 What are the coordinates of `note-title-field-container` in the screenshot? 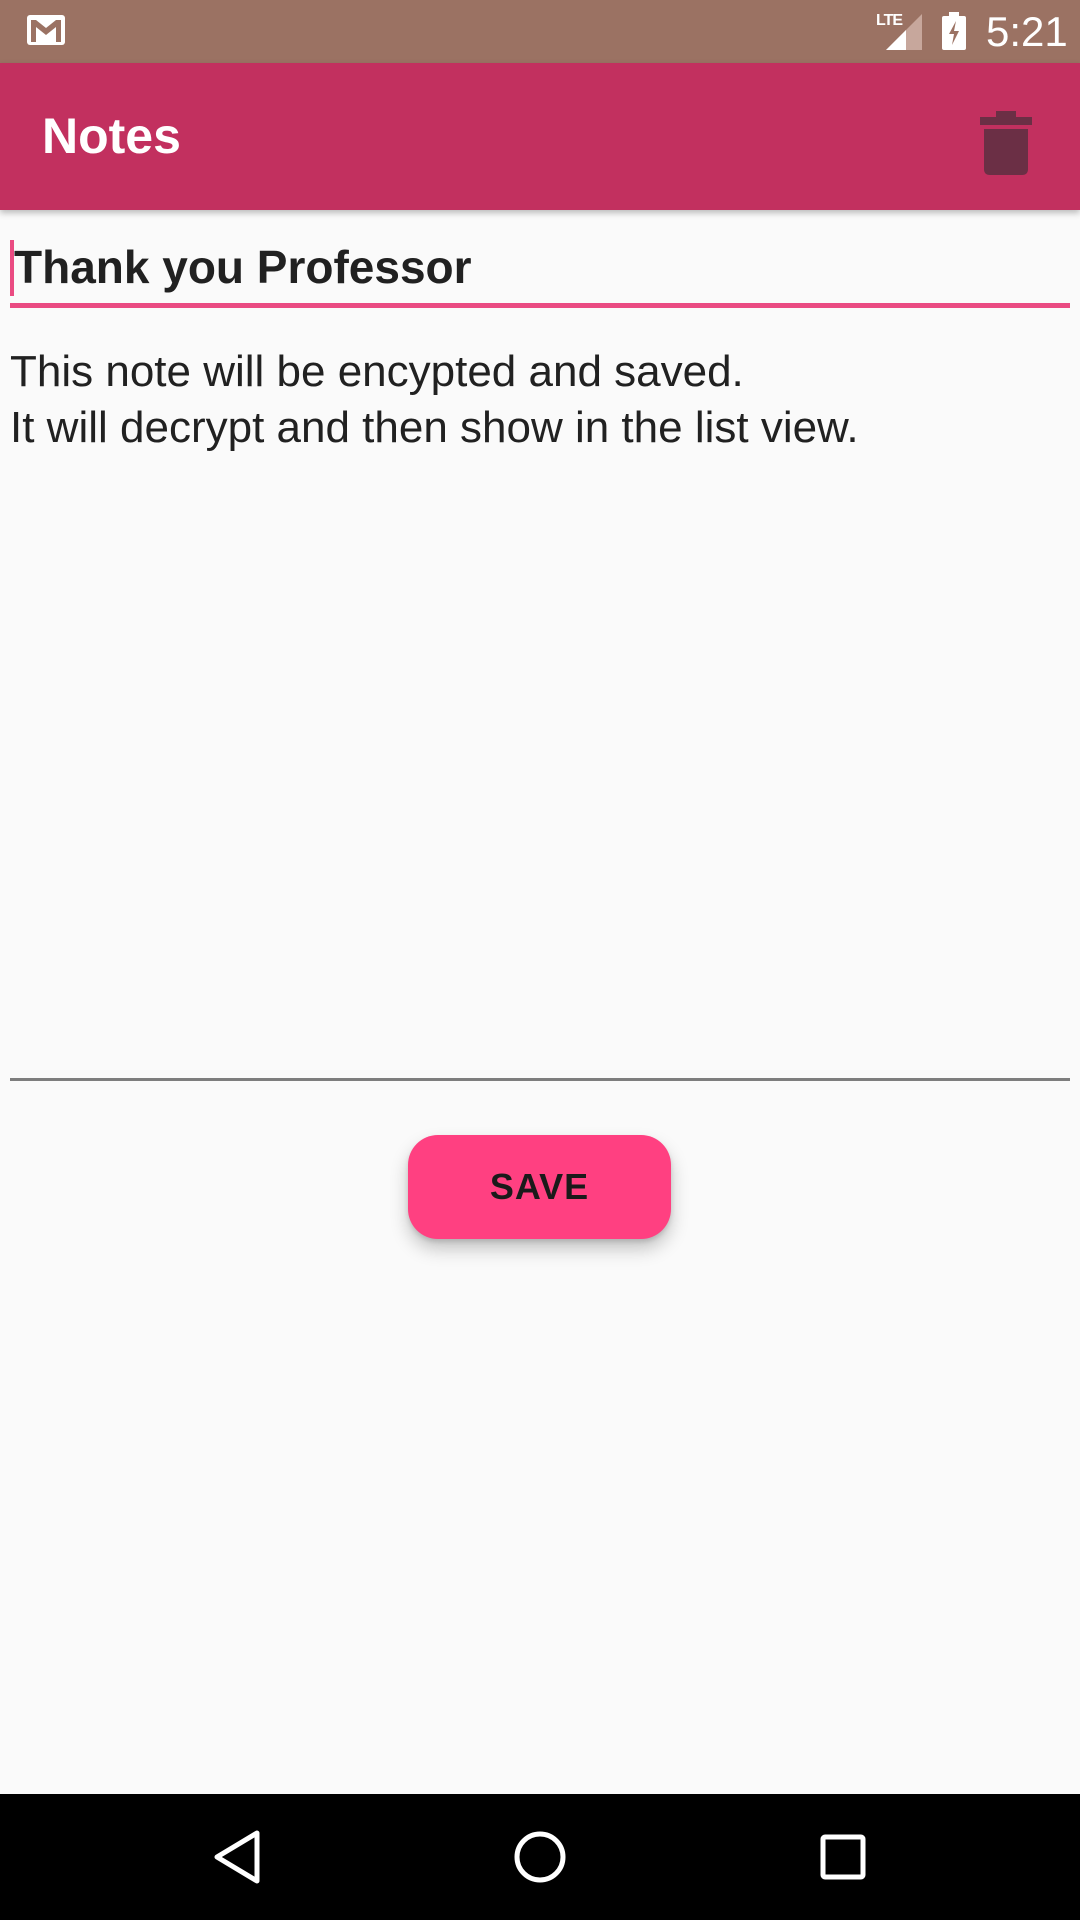 It's located at (542, 273).